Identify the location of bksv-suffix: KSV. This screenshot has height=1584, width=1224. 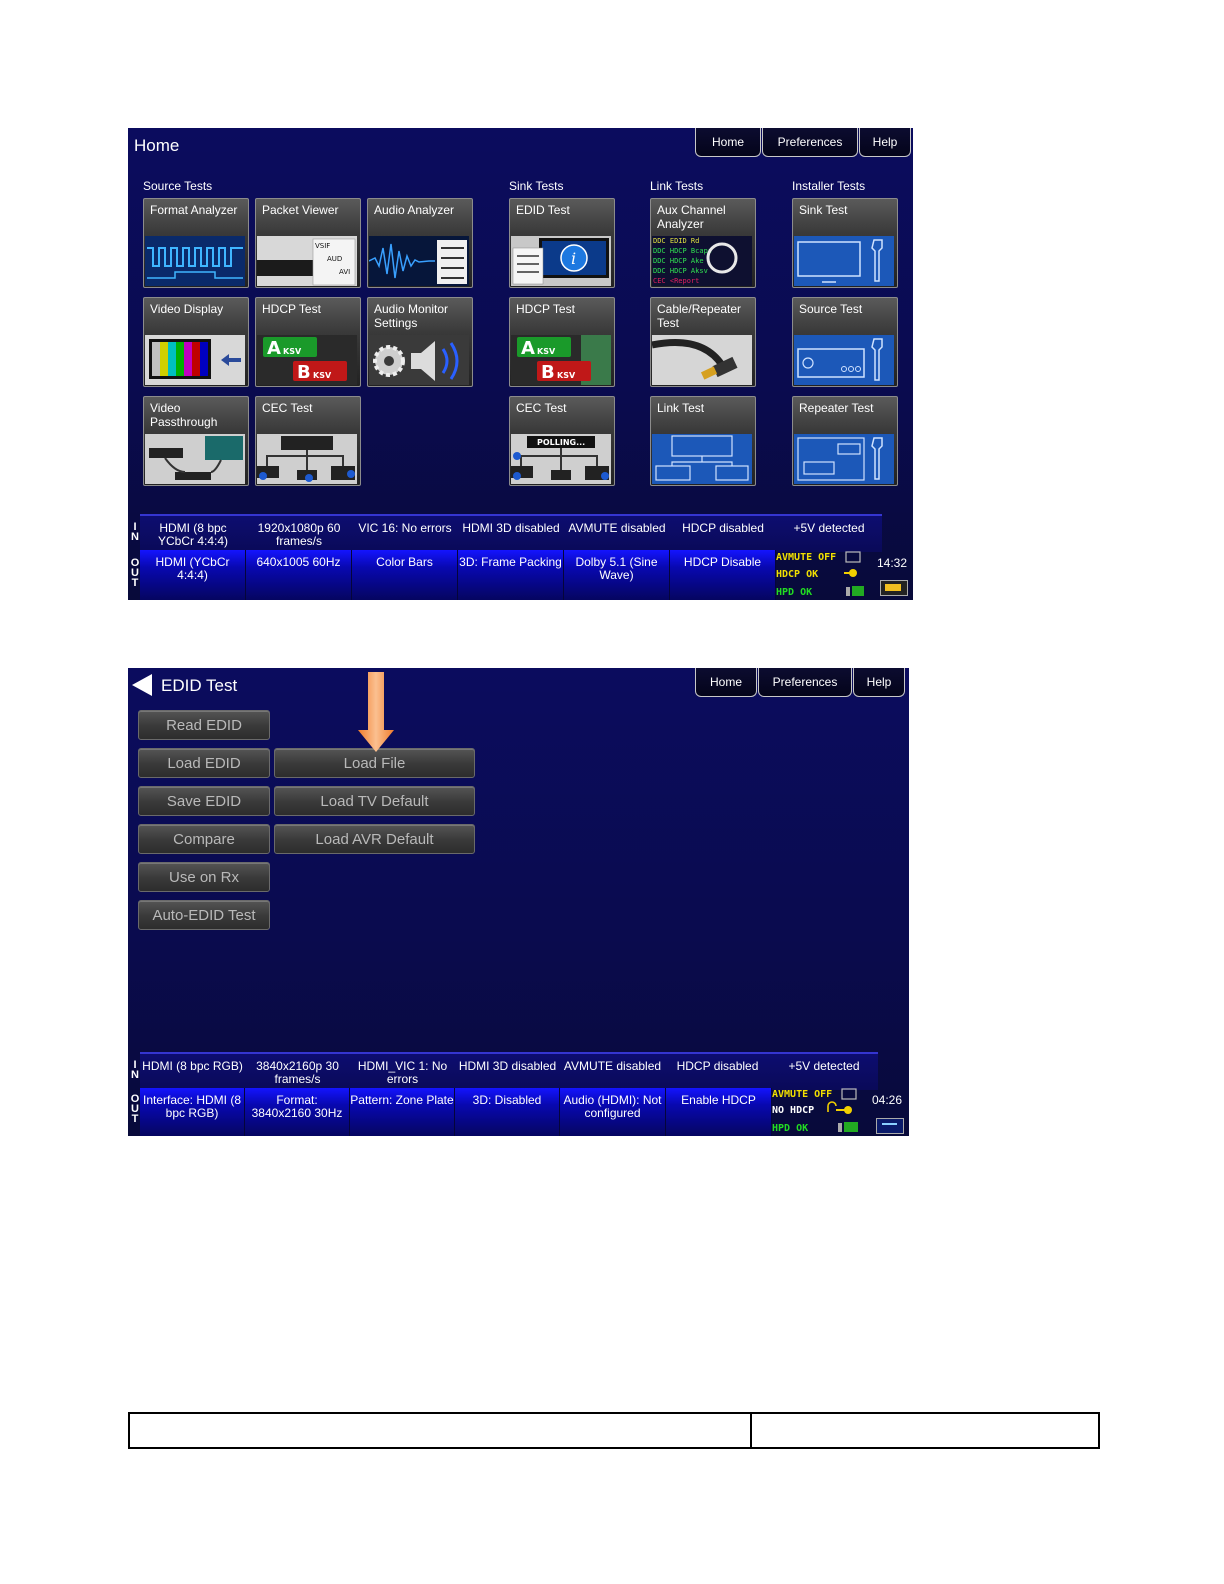
(566, 375).